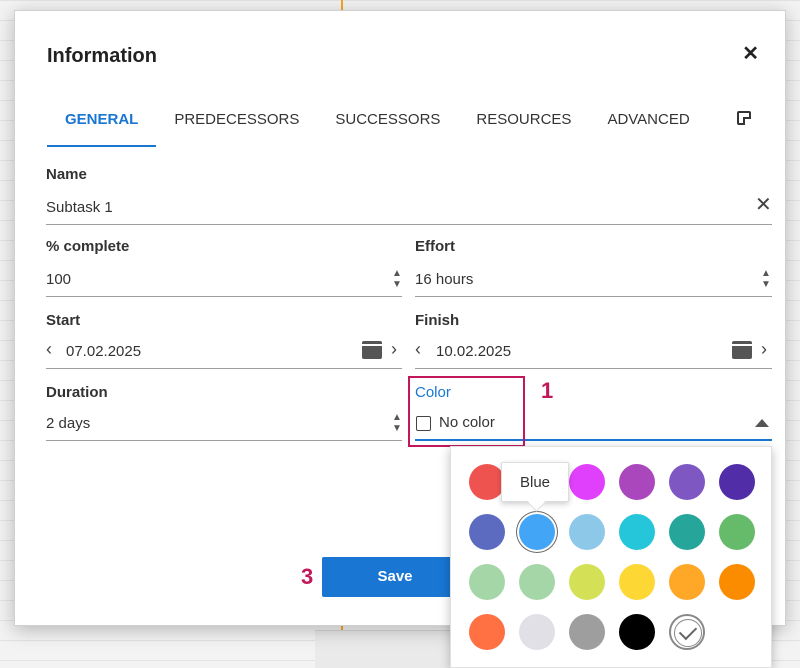 This screenshot has width=800, height=668. Describe the element at coordinates (397, 280) in the screenshot. I see `percent-complete-stepper: ▲ ▼` at that location.